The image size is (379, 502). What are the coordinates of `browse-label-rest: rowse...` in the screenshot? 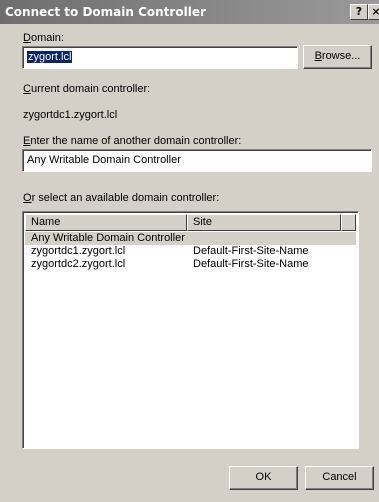 It's located at (341, 56).